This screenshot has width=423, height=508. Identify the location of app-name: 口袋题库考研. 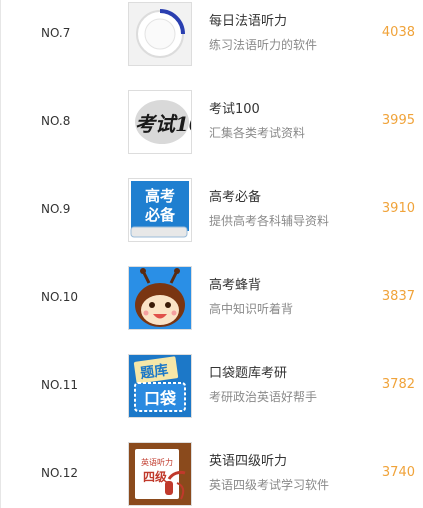
(248, 371).